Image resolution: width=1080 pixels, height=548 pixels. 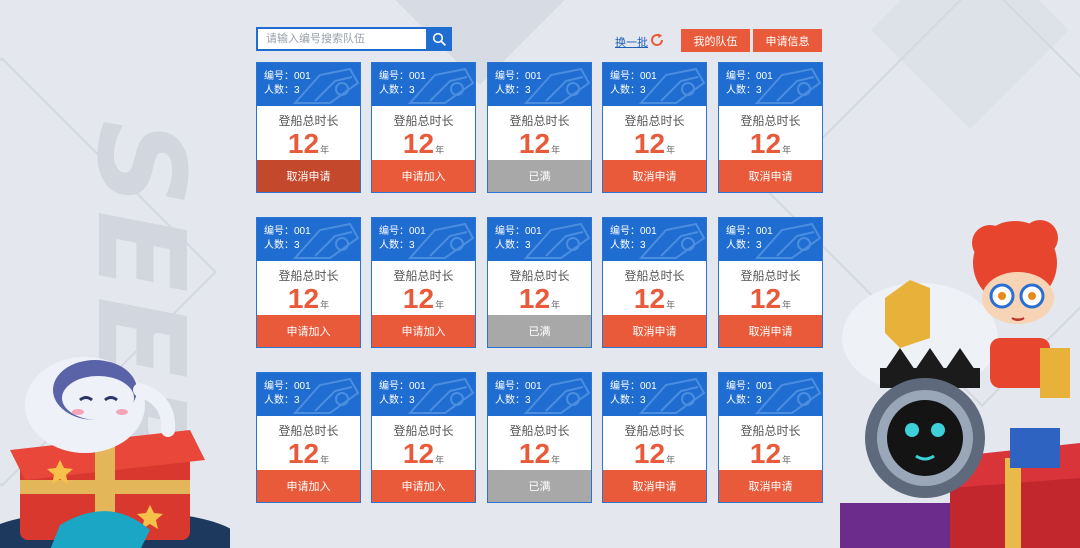 I want to click on mascot-gift-left, so click(x=115, y=452).